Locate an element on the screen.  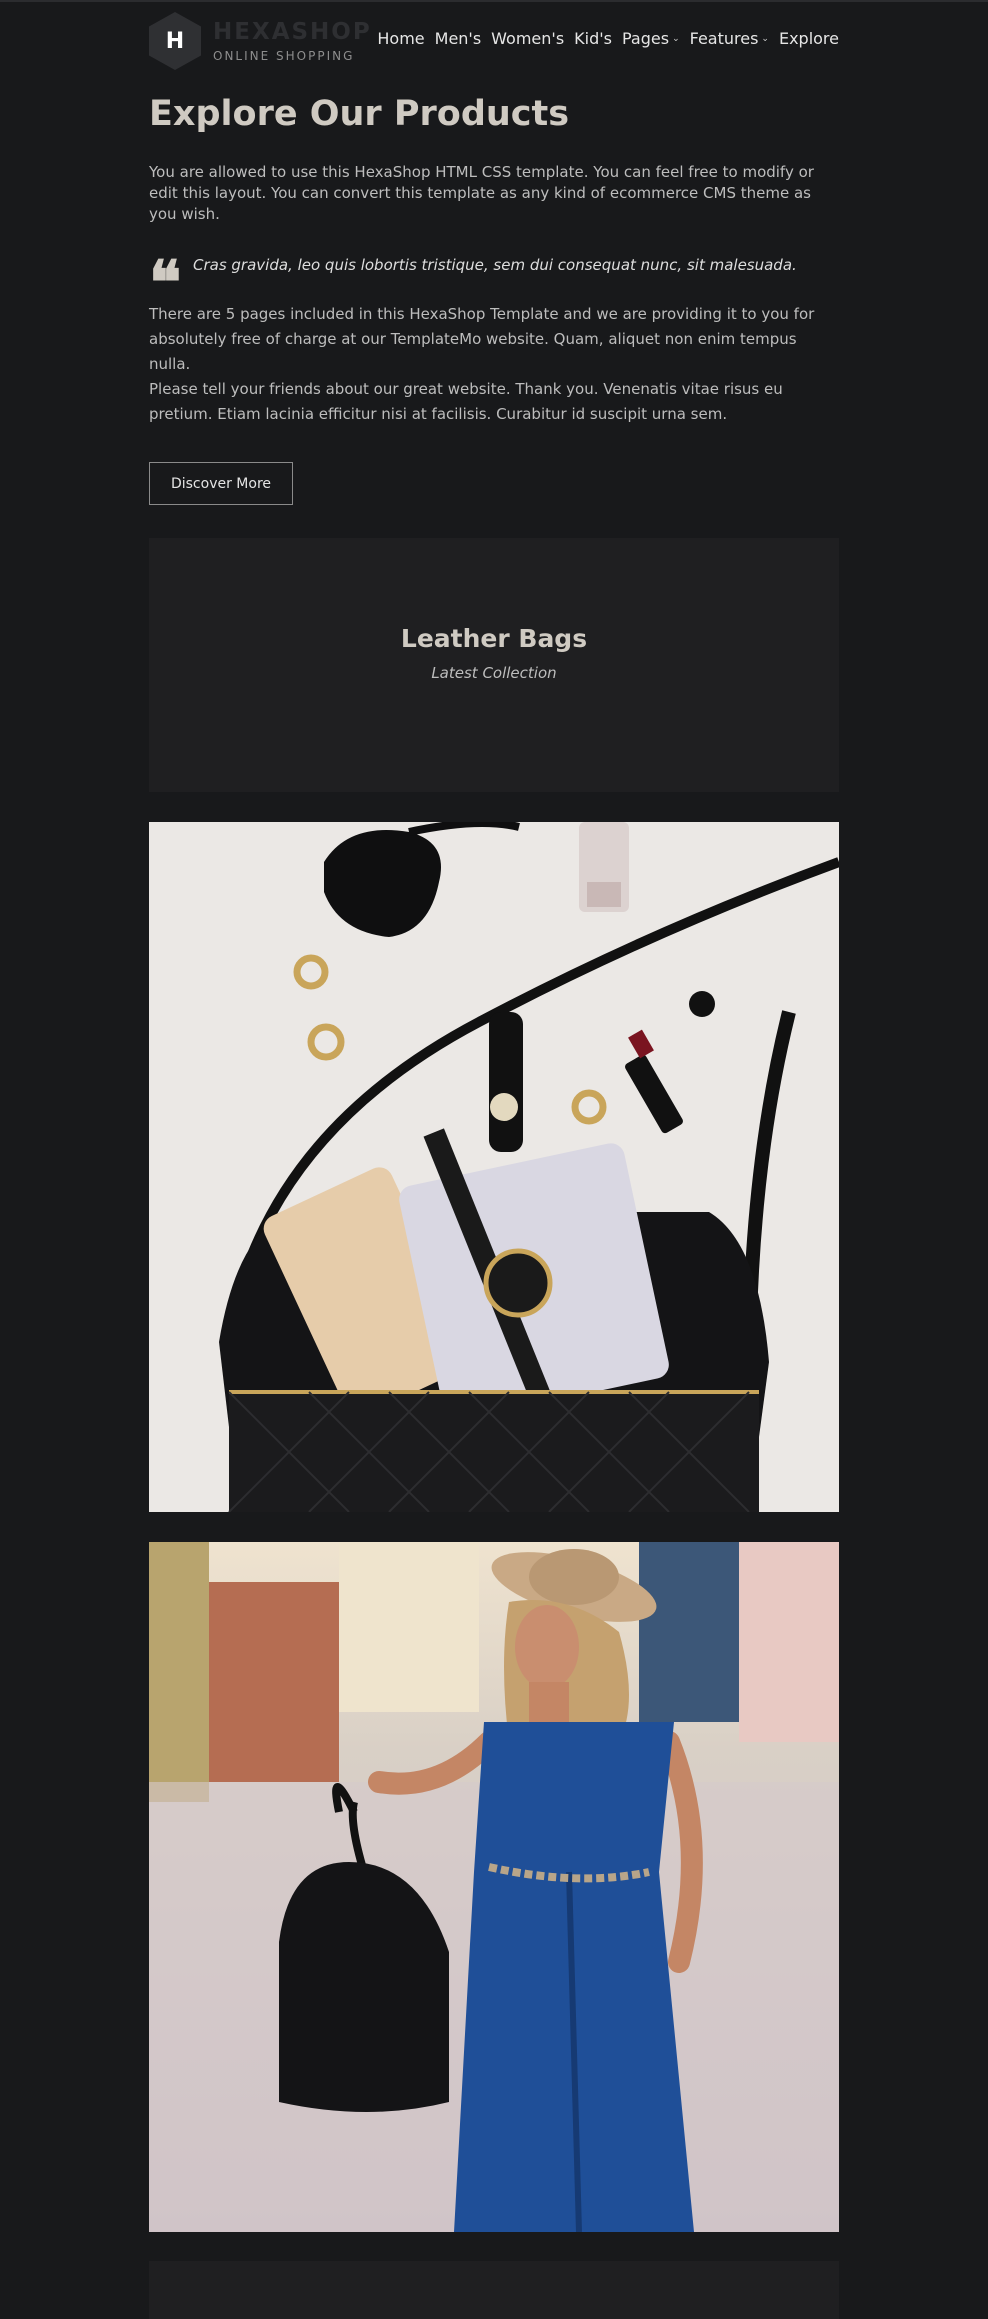
nav-label: Kid's is located at coordinates (593, 38).